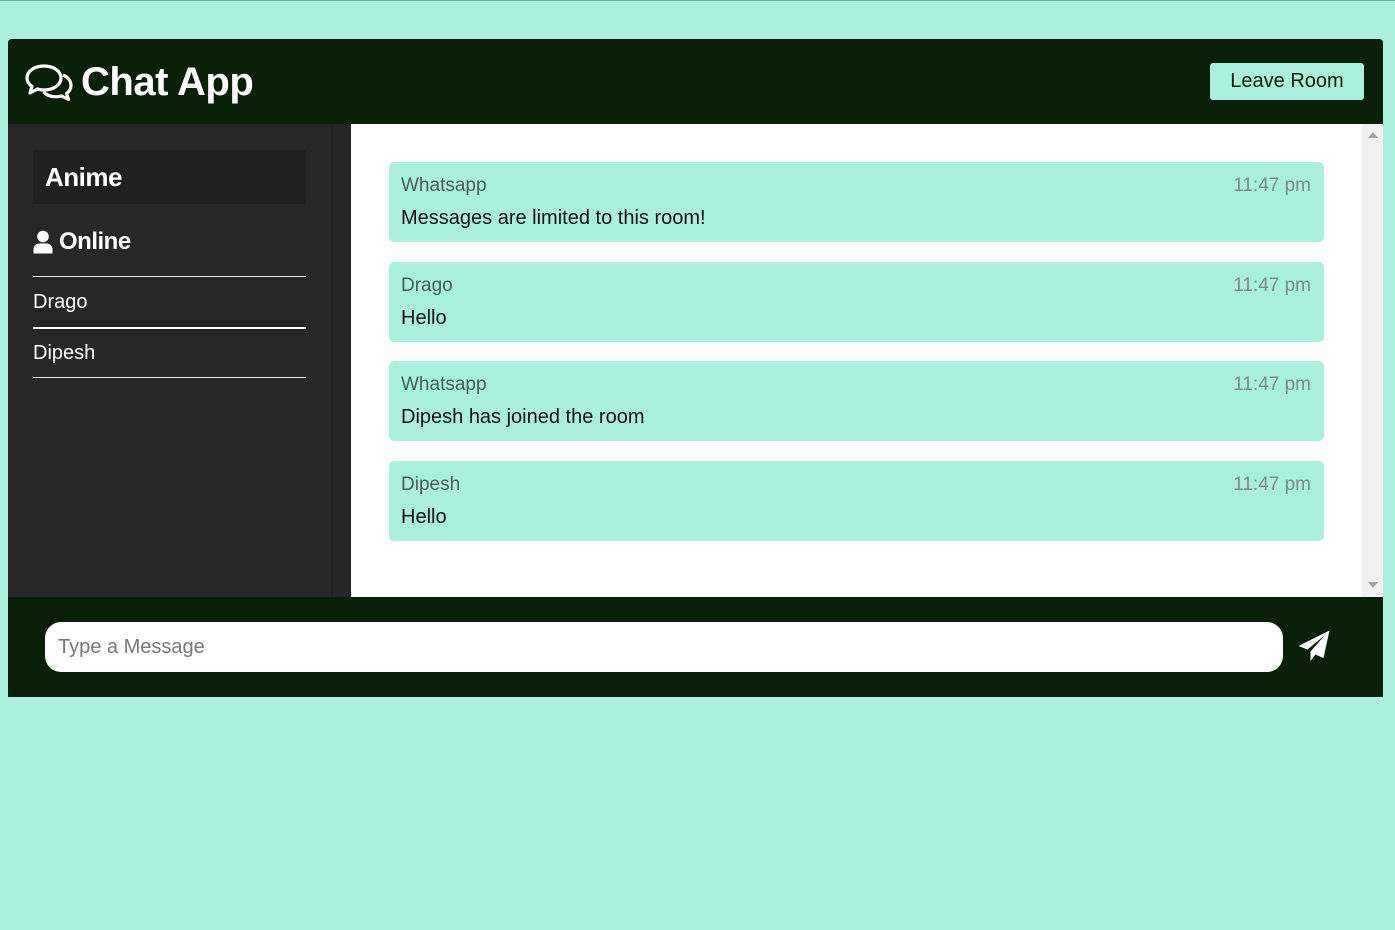 The height and width of the screenshot is (930, 1395). Describe the element at coordinates (1373, 135) in the screenshot. I see `scroll-up-arrow-icon` at that location.